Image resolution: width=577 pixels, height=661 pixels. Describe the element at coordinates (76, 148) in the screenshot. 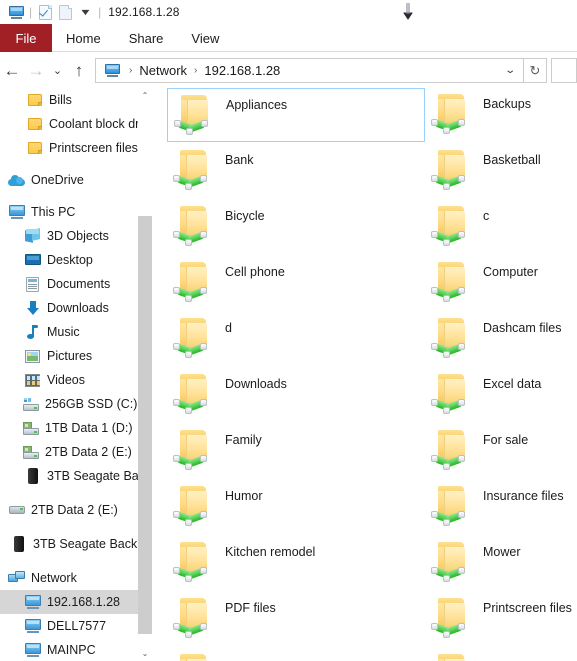

I see `sidebar-item-printscreen-files: Printscreen files` at that location.